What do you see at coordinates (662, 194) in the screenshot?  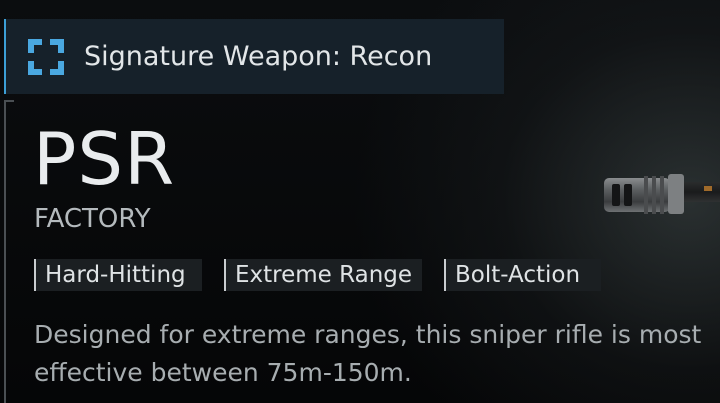 I see `sniper-rifle-image` at bounding box center [662, 194].